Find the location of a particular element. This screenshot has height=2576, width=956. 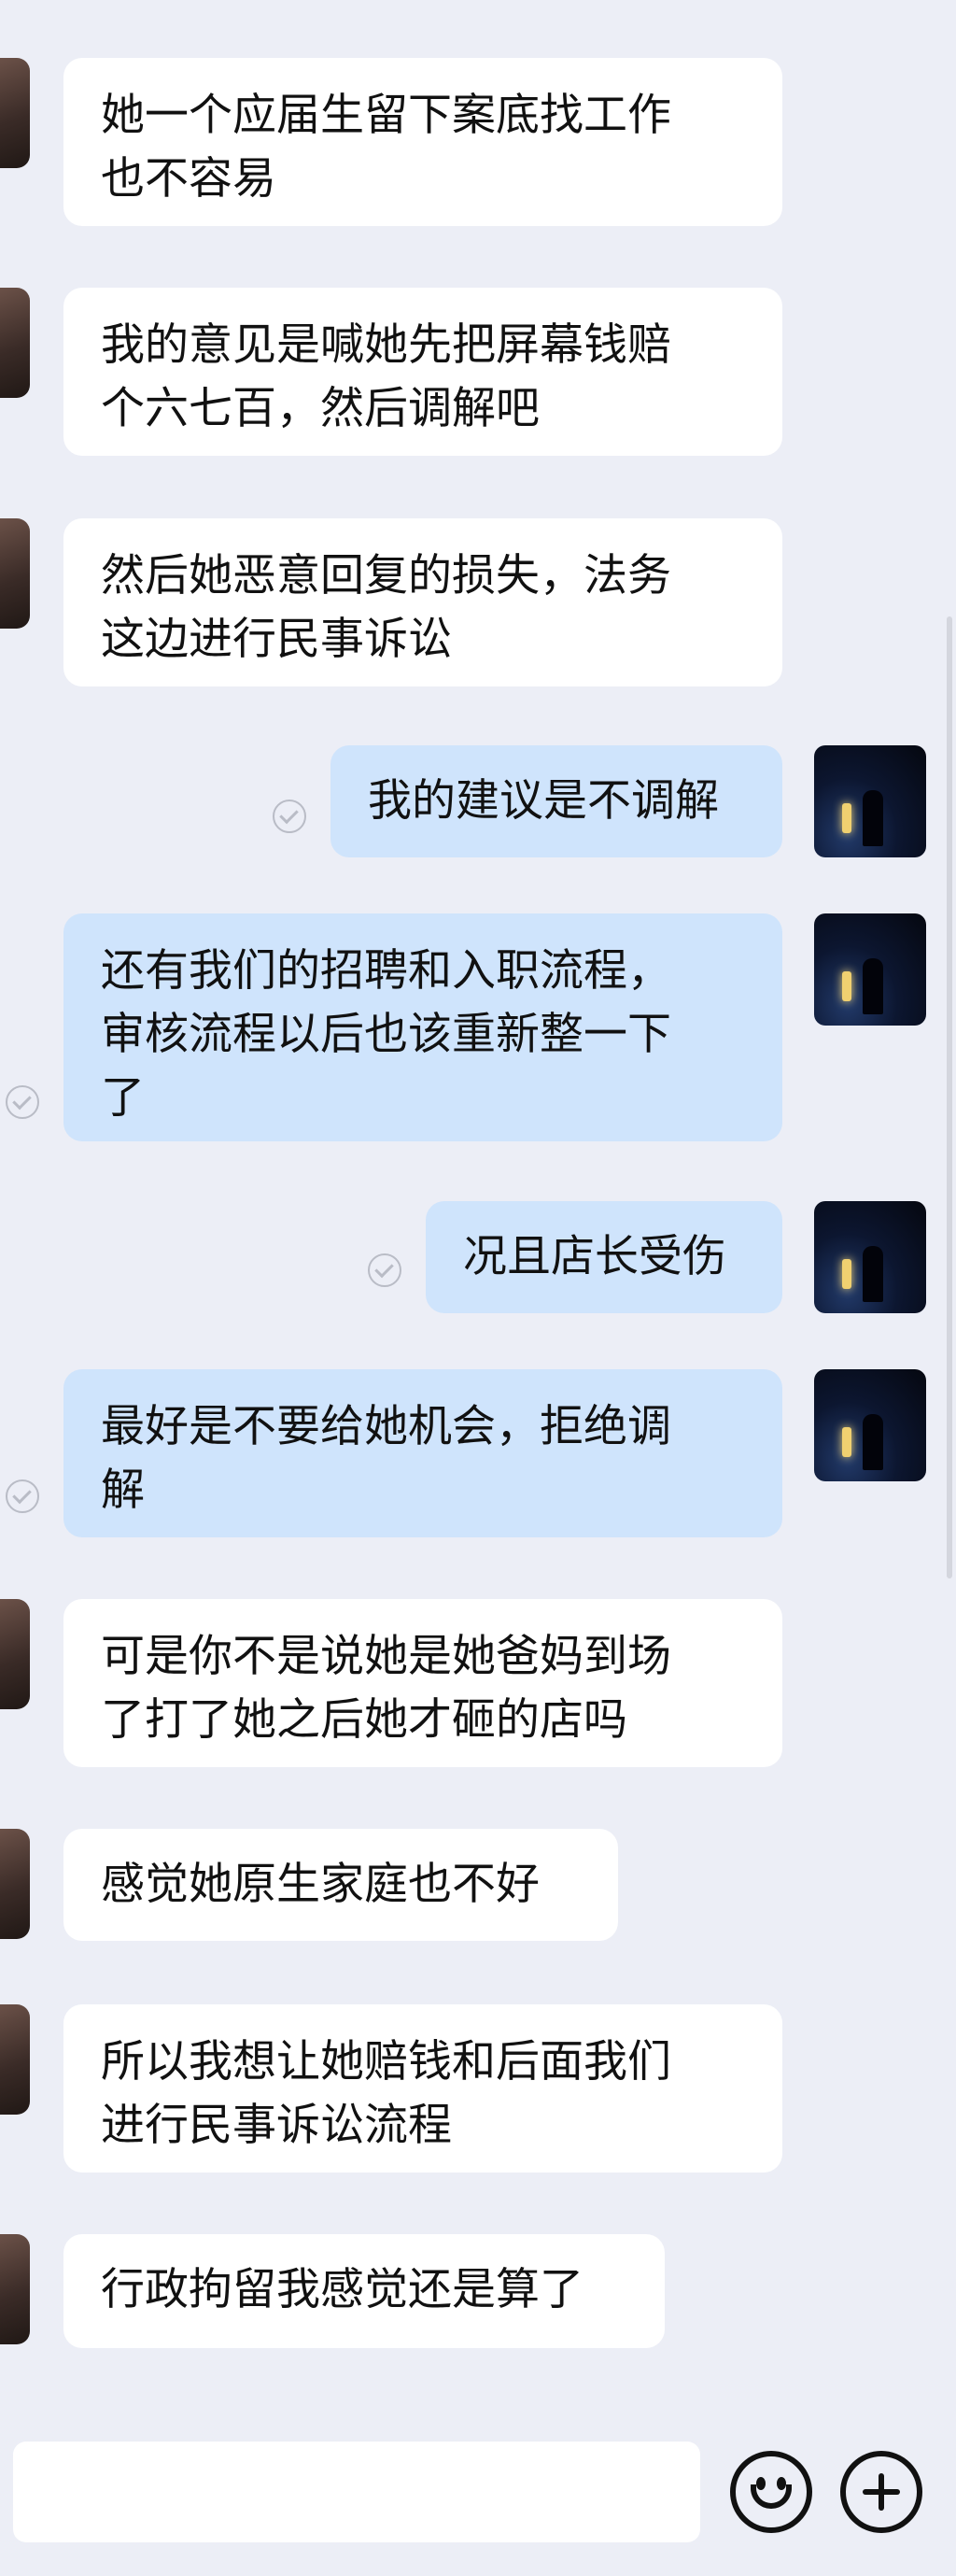

scrollbar is located at coordinates (949, 1097).